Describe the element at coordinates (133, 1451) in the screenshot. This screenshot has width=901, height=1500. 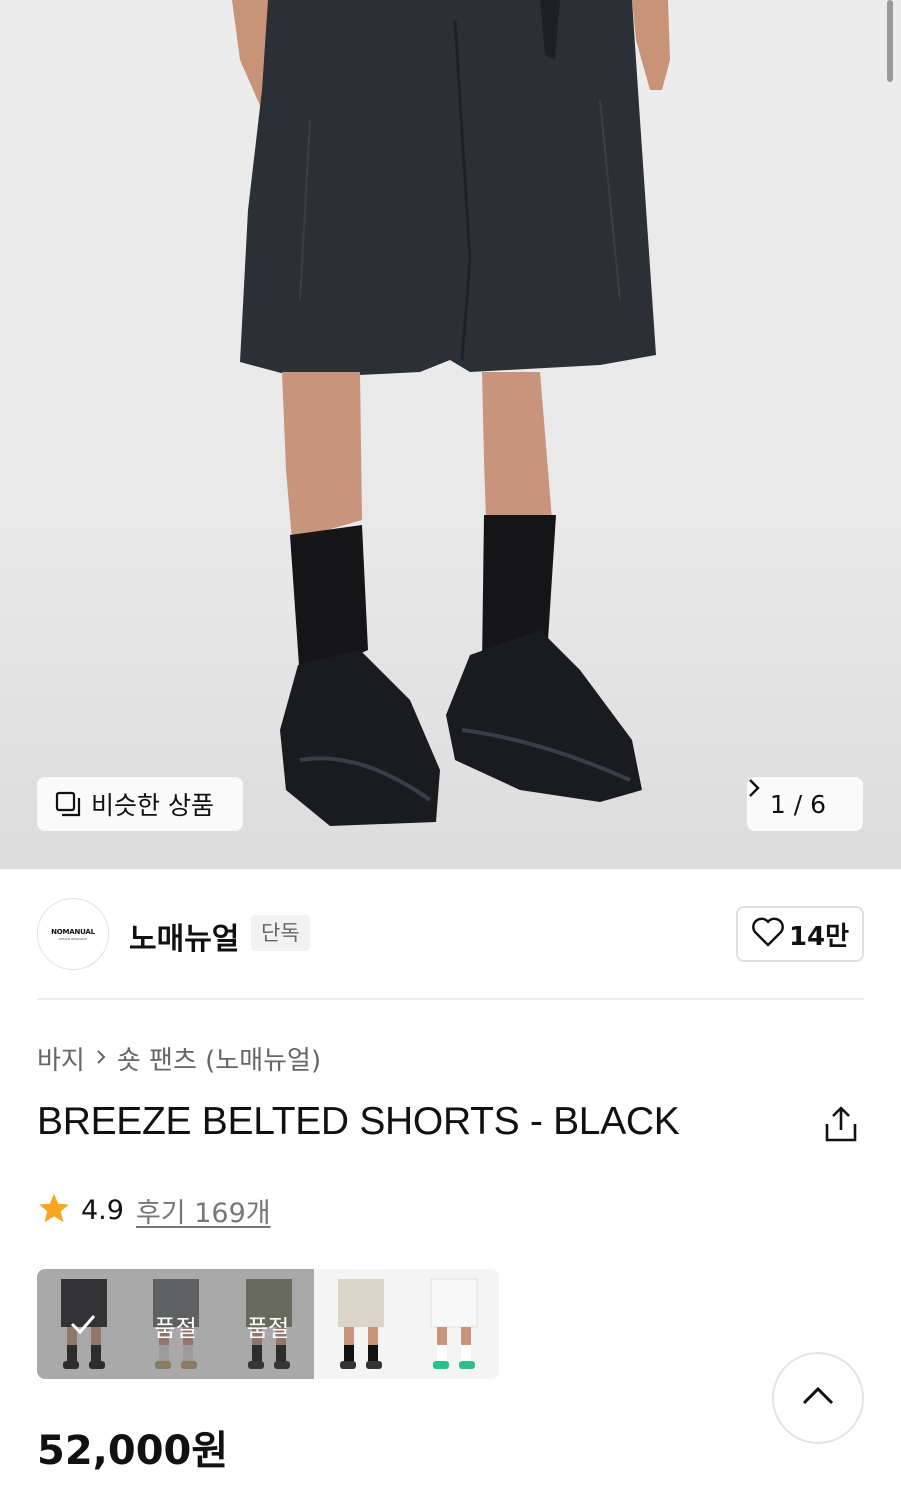
I see `product-price: 52,000원` at that location.